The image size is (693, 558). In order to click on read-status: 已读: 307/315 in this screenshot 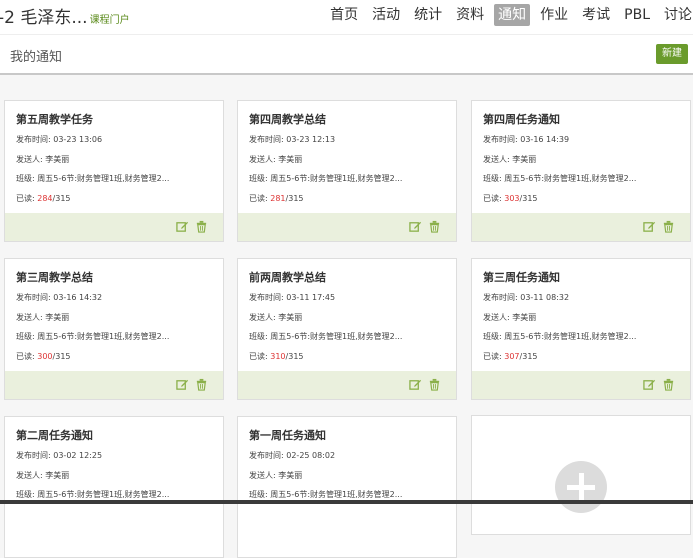, I will do `click(510, 356)`.